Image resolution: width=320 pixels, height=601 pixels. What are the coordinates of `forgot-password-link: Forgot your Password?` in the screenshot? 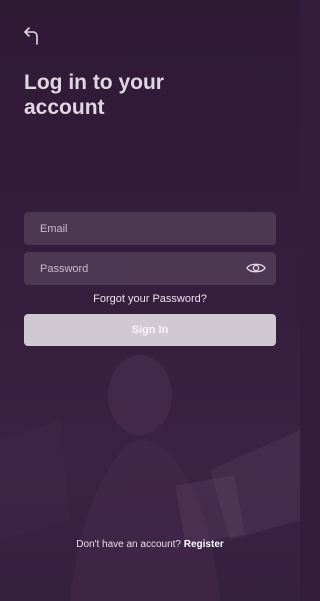 It's located at (150, 299).